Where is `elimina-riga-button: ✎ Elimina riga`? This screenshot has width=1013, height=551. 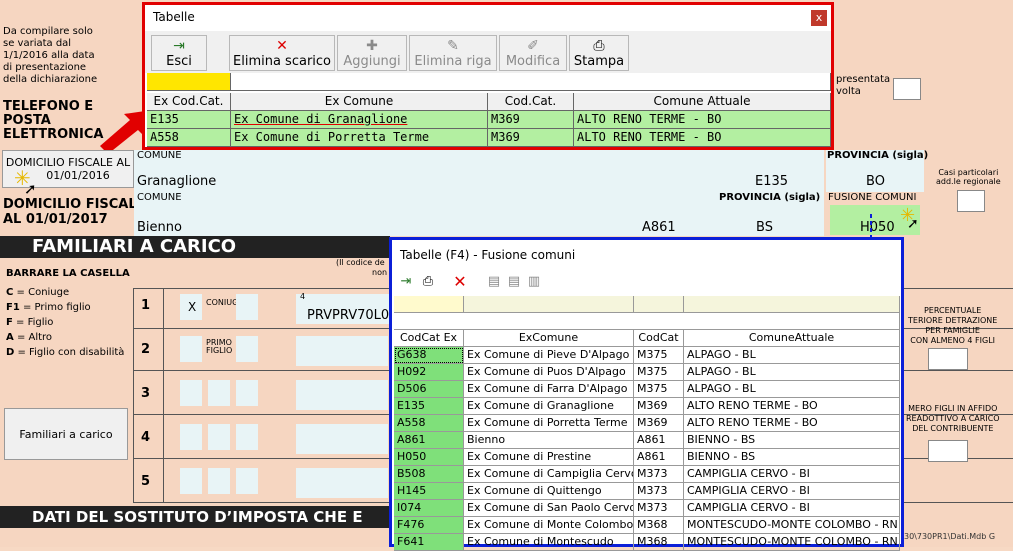
elimina-riga-button: ✎ Elimina riga is located at coordinates (453, 53).